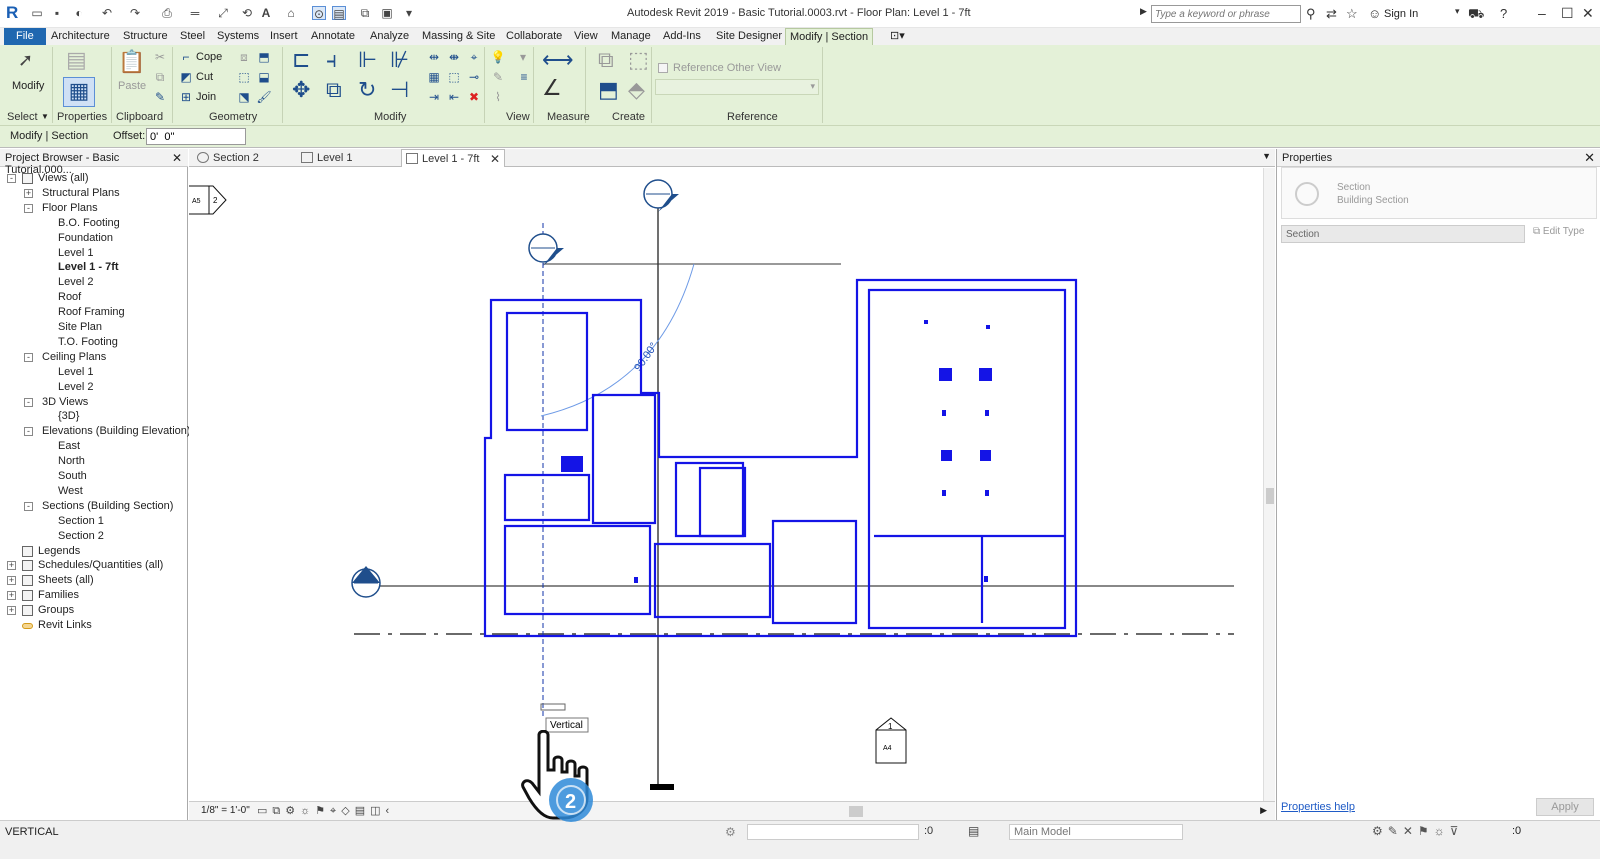 The width and height of the screenshot is (1600, 859). What do you see at coordinates (71, 461) in the screenshot?
I see `tree-node-north: North` at bounding box center [71, 461].